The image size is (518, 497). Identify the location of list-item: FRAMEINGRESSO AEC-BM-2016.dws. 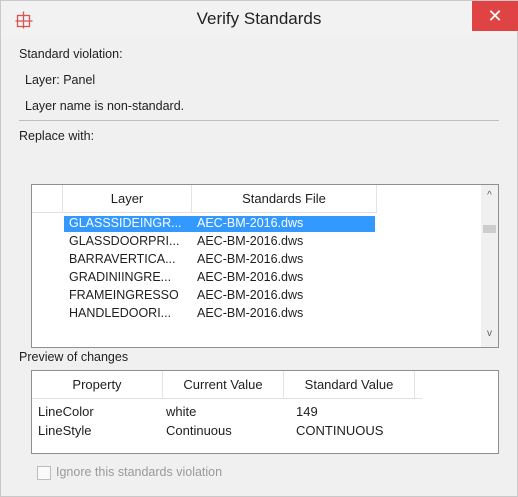
(219, 296).